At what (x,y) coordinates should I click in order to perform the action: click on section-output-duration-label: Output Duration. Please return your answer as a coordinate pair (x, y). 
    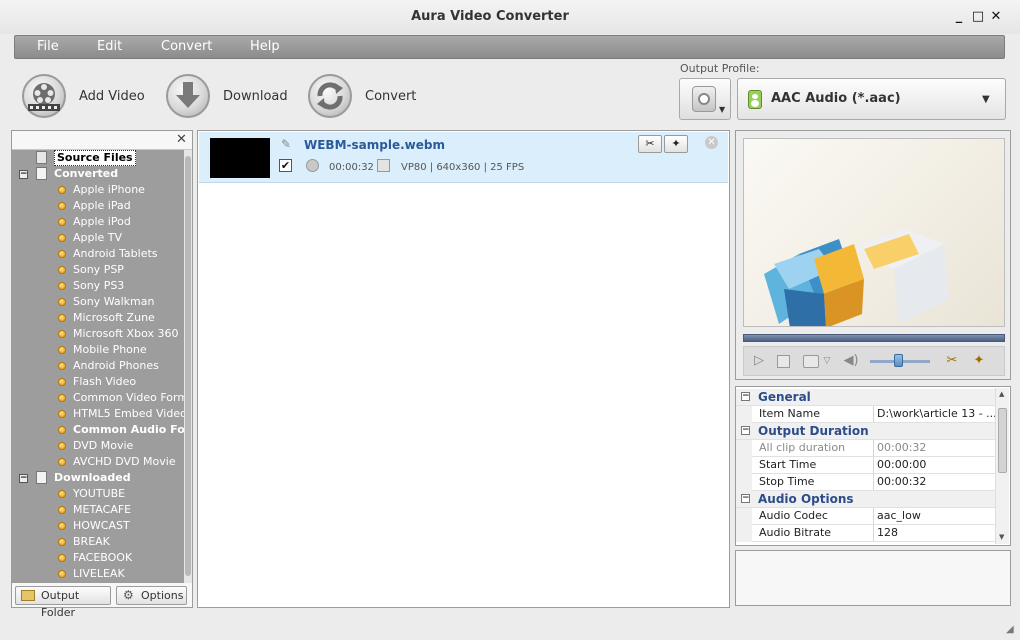
    Looking at the image, I should click on (813, 431).